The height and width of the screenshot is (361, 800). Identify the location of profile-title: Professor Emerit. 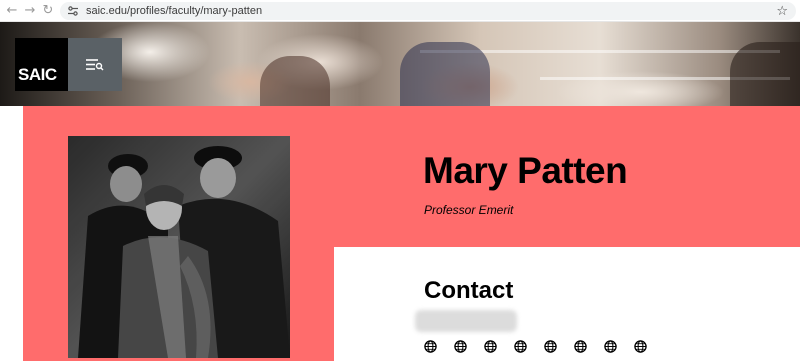
(469, 210).